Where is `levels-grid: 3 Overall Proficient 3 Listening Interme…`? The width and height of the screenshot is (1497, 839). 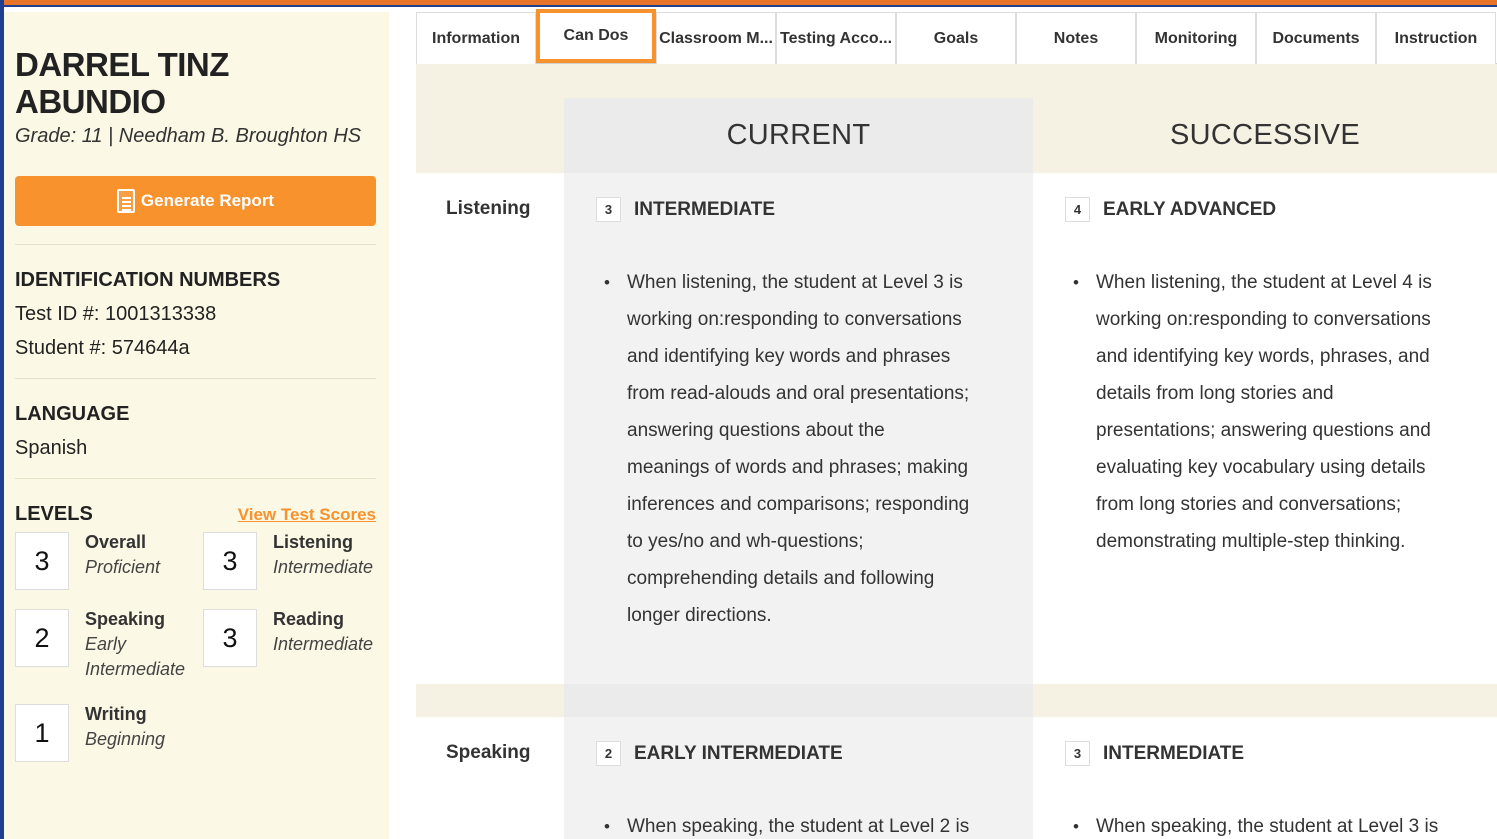 levels-grid: 3 Overall Proficient 3 Listening Interme… is located at coordinates (195, 652).